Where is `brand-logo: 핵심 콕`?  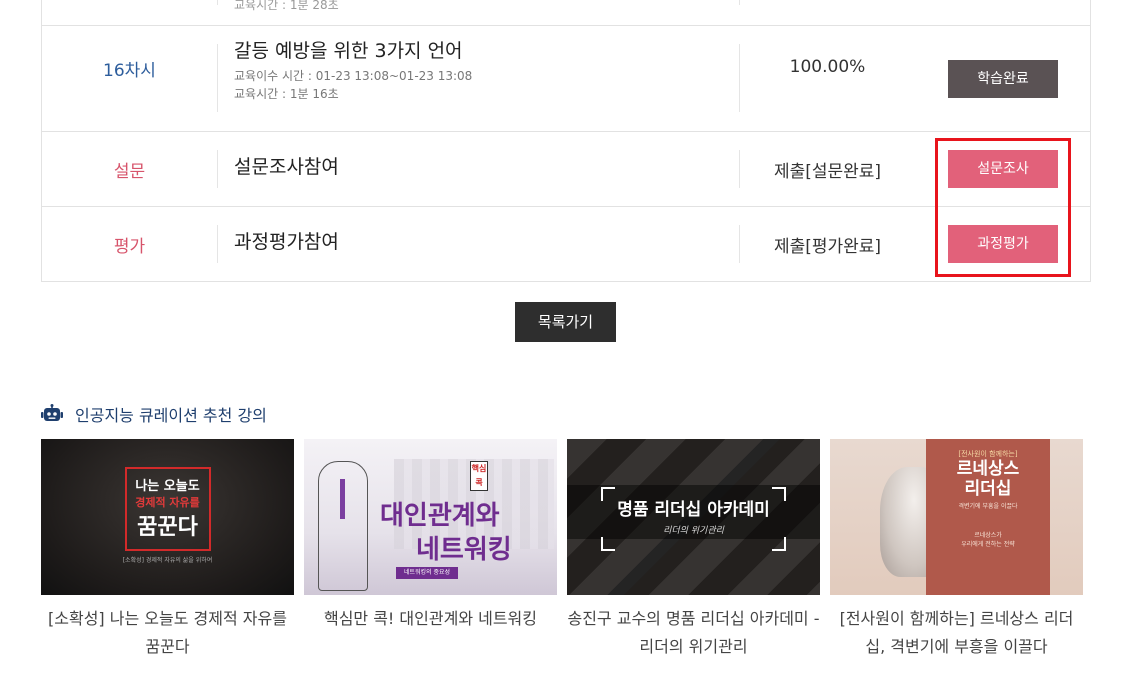 brand-logo: 핵심 콕 is located at coordinates (479, 476).